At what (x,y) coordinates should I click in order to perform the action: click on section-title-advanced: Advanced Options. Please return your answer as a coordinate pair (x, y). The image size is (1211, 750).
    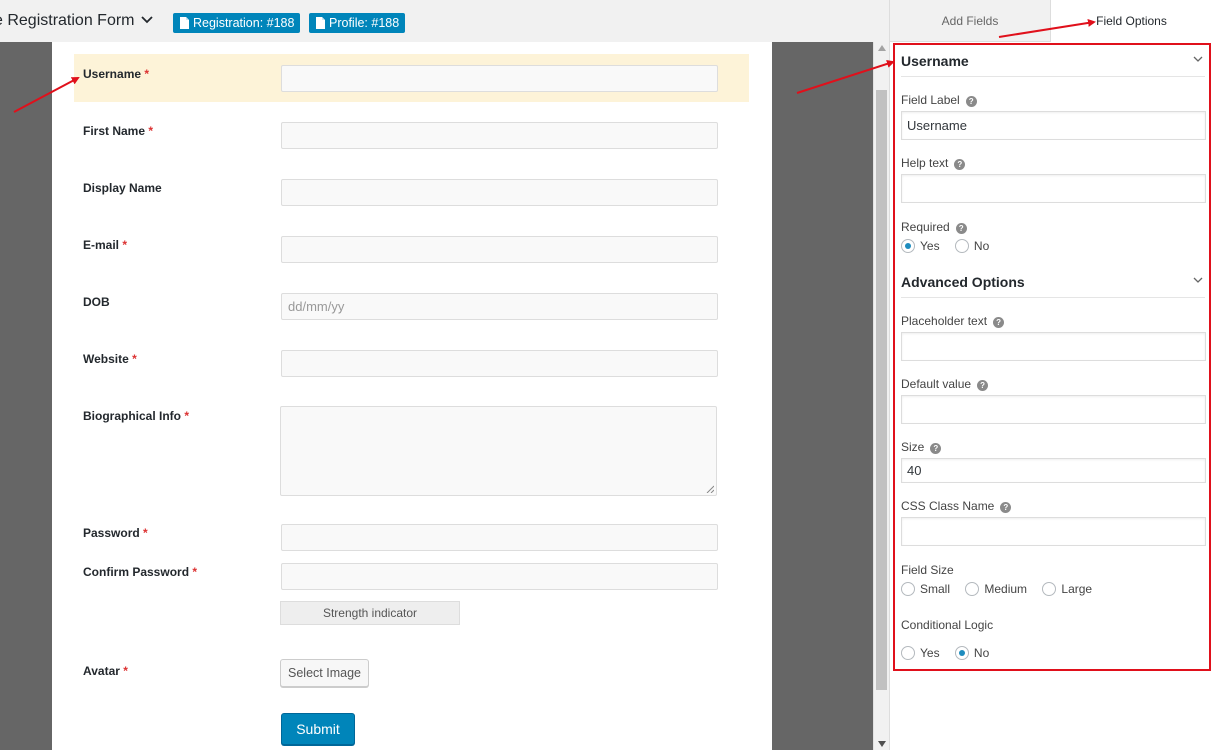
    Looking at the image, I should click on (963, 282).